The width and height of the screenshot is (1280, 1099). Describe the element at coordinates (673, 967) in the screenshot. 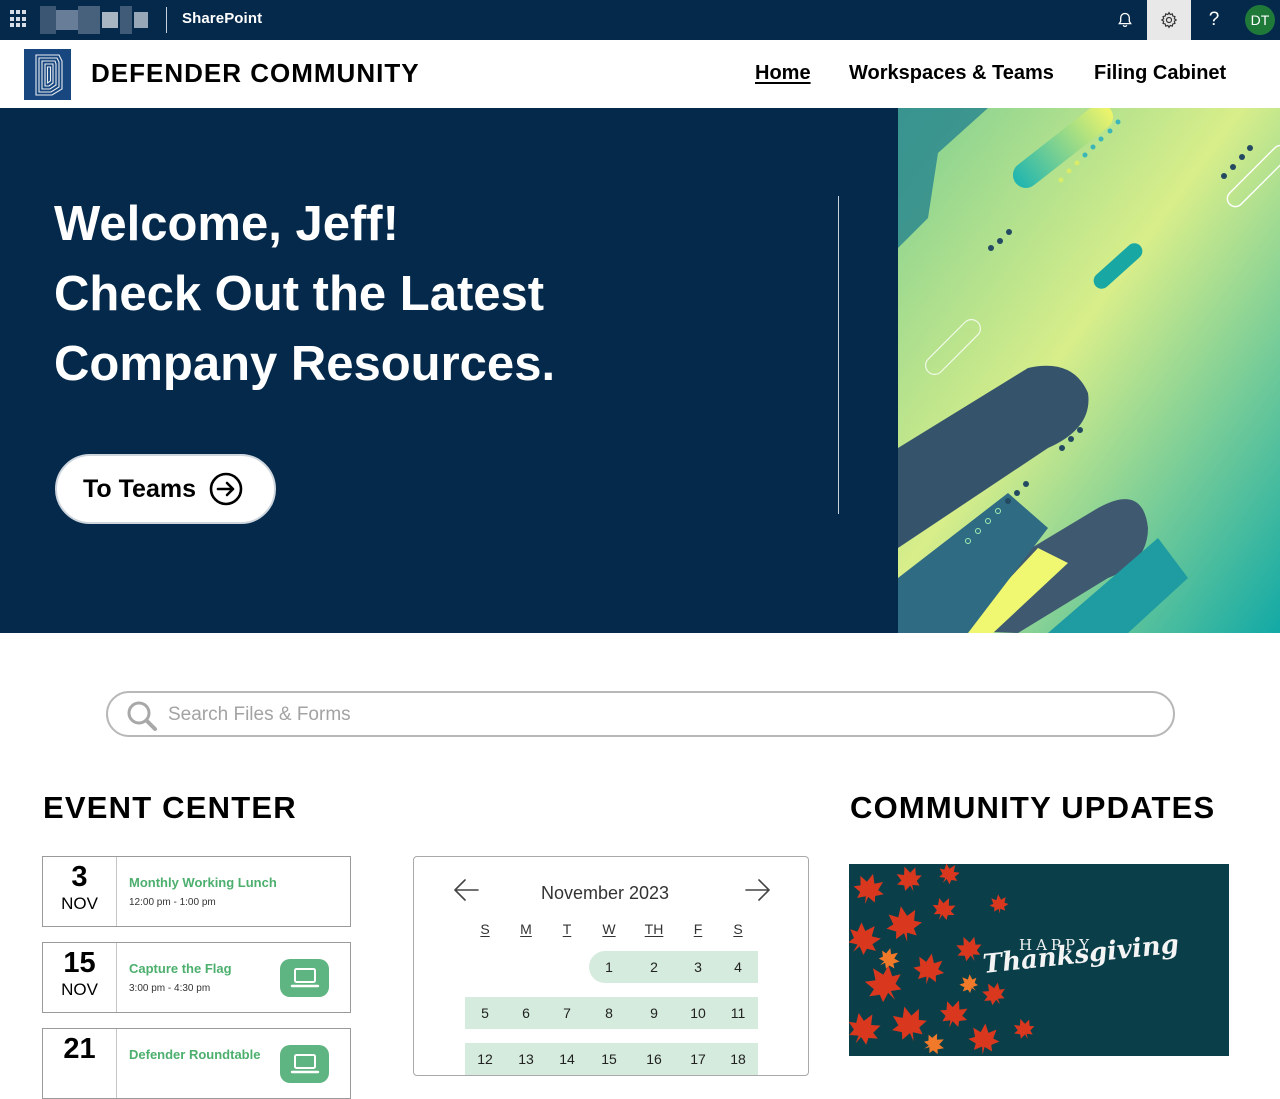

I see `calendar-week-highlight` at that location.